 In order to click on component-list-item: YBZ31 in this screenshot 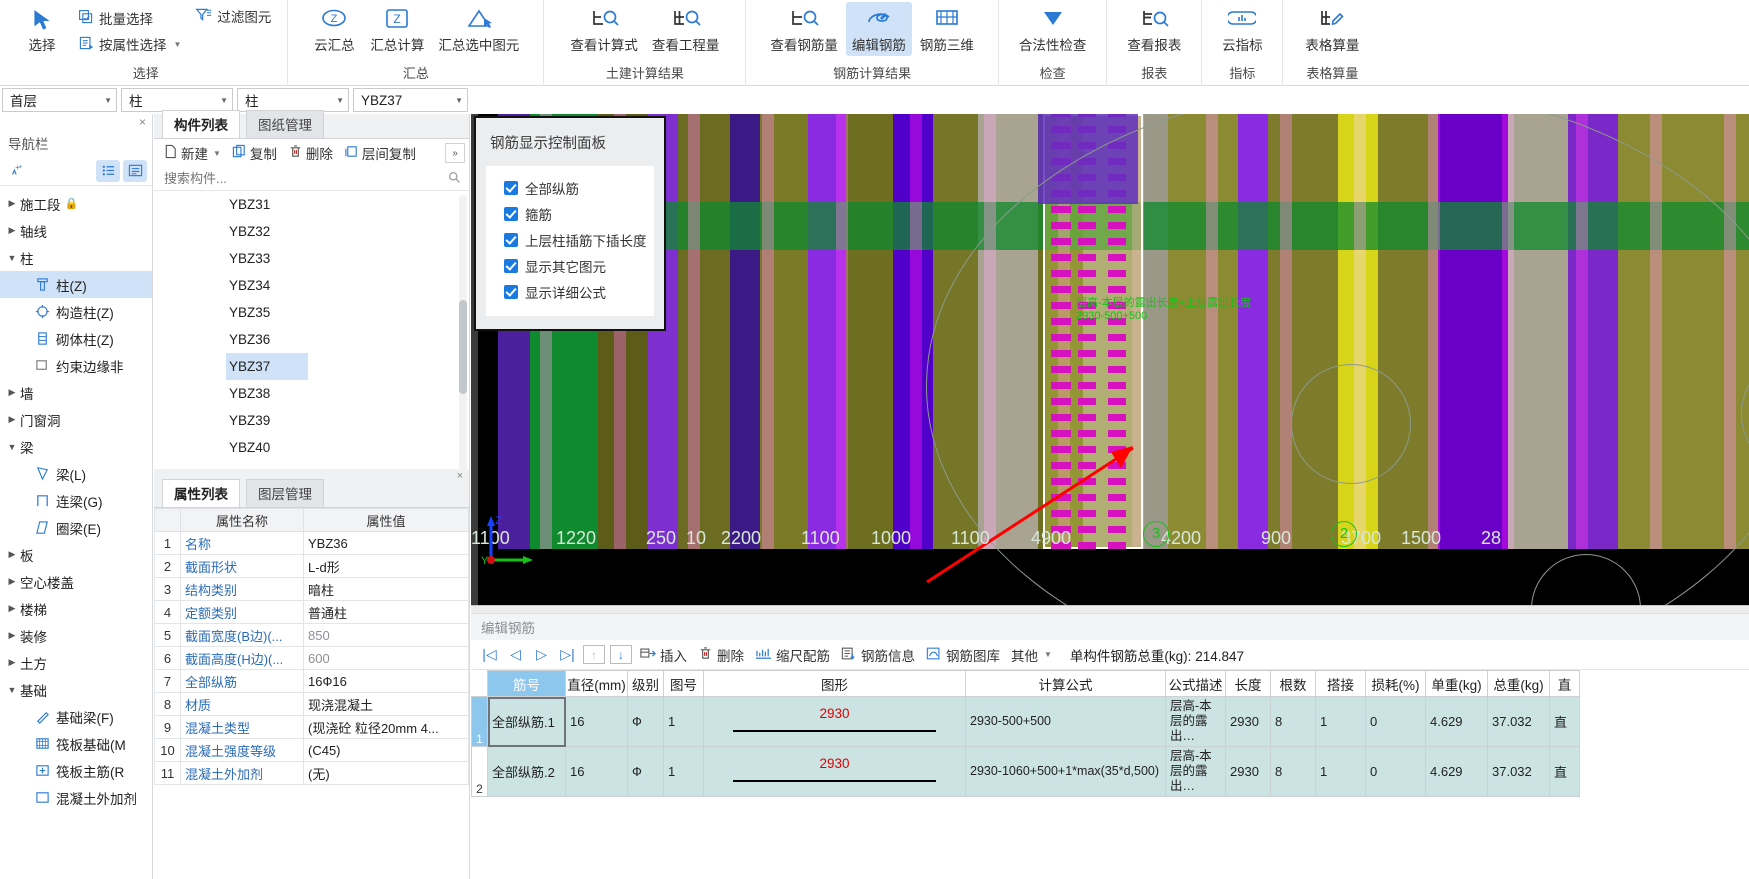, I will do `click(311, 204)`.